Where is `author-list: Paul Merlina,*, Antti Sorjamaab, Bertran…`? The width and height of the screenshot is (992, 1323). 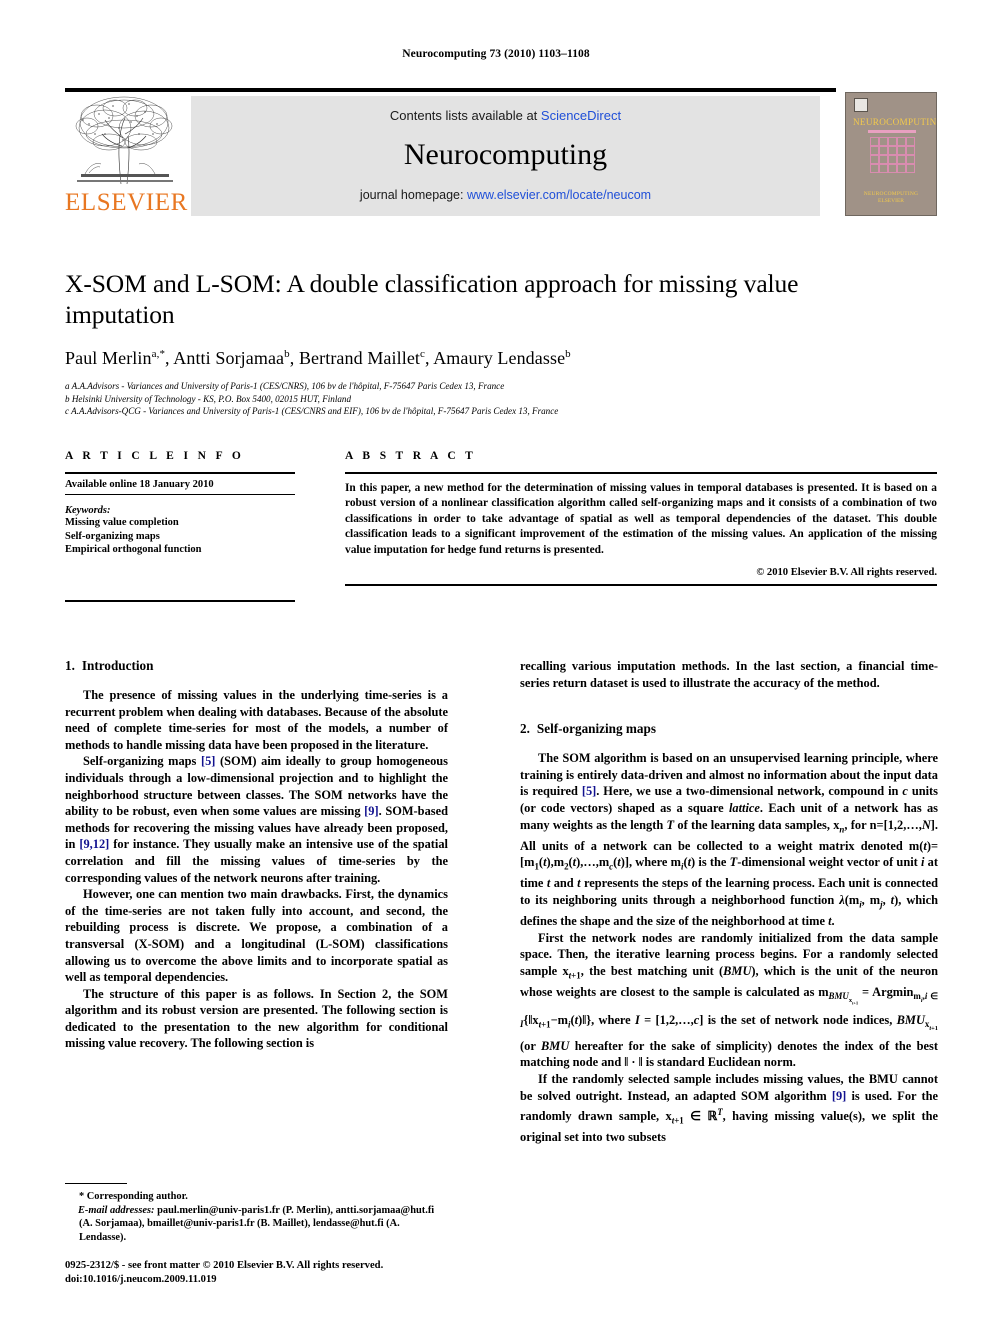 author-list: Paul Merlina,*, Antti Sorjamaab, Bertran… is located at coordinates (318, 358).